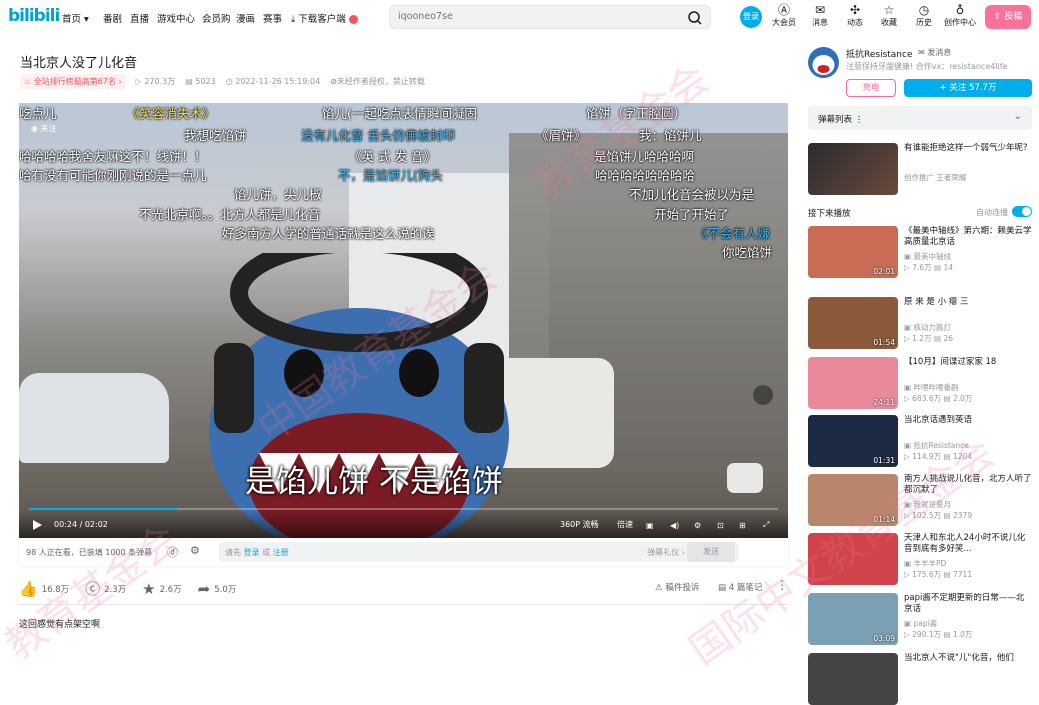 The width and height of the screenshot is (1039, 705). Describe the element at coordinates (695, 18) in the screenshot. I see `search-icon` at that location.